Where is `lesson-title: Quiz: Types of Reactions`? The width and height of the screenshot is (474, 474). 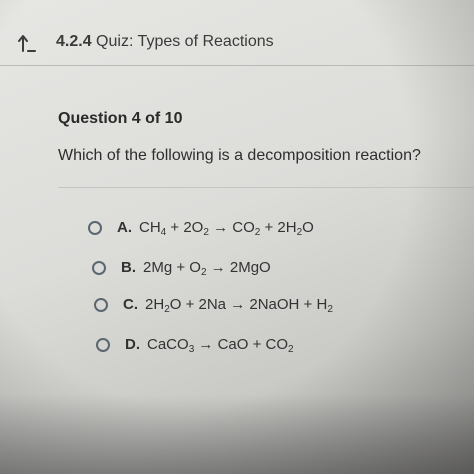
lesson-title: Quiz: Types of Reactions is located at coordinates (185, 41).